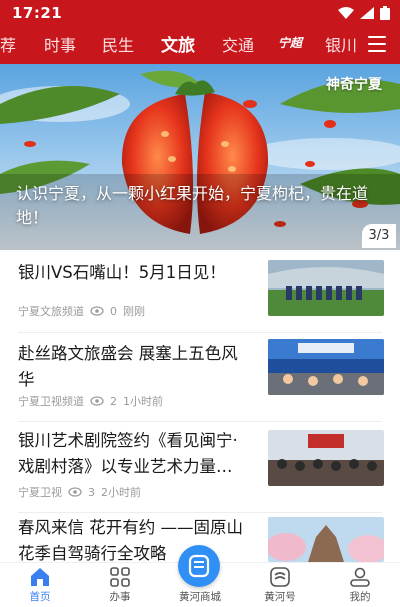  Describe the element at coordinates (118, 44) in the screenshot. I see `channel-tab-livelihood: 民生` at that location.